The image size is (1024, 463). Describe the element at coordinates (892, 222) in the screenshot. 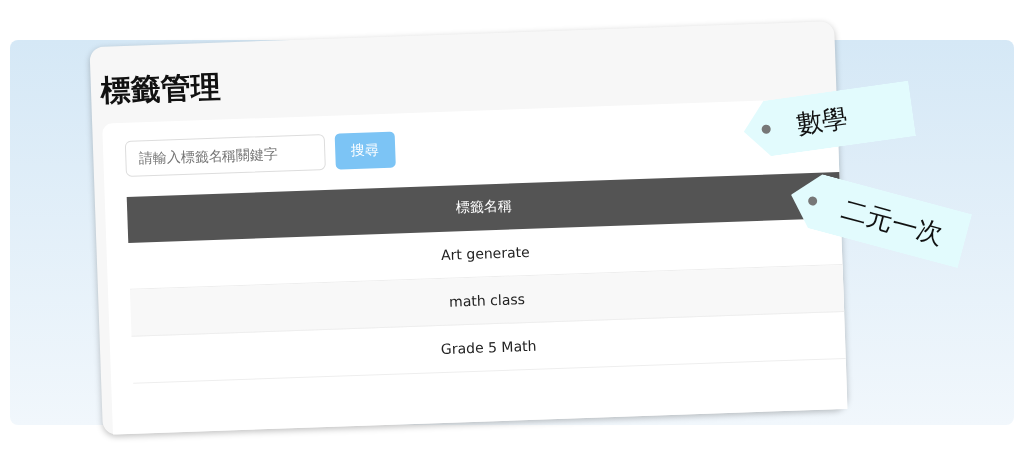

I see `tag-text: 二元一次` at that location.